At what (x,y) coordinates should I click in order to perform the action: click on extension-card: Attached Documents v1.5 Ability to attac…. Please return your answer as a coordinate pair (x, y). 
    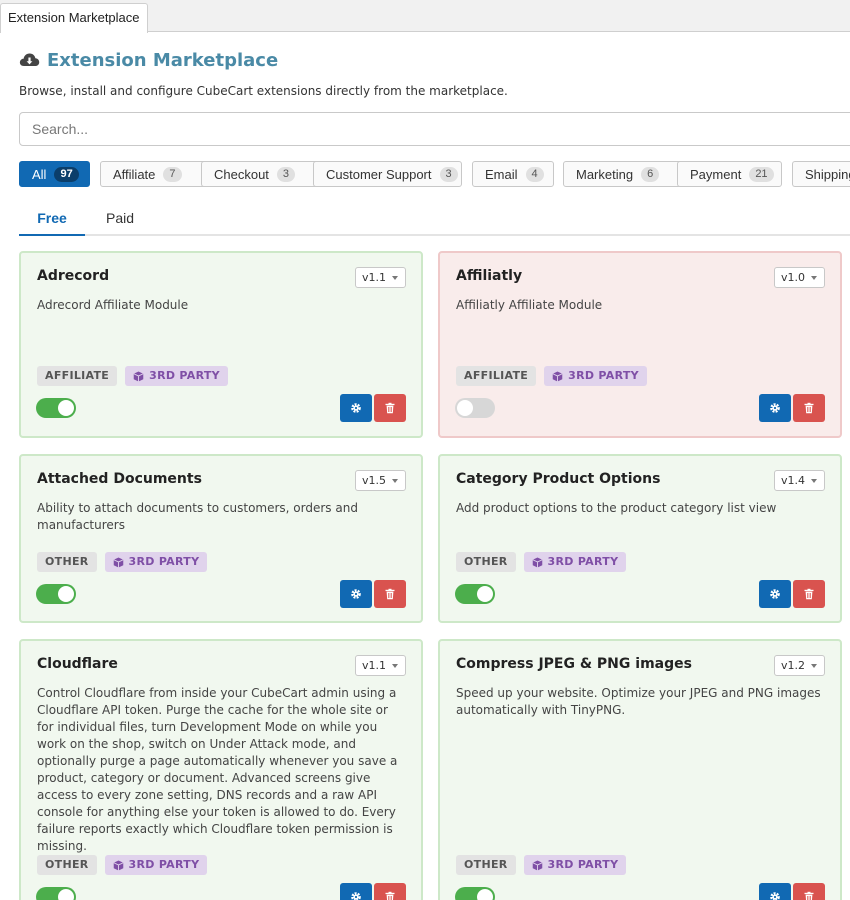
    Looking at the image, I should click on (221, 538).